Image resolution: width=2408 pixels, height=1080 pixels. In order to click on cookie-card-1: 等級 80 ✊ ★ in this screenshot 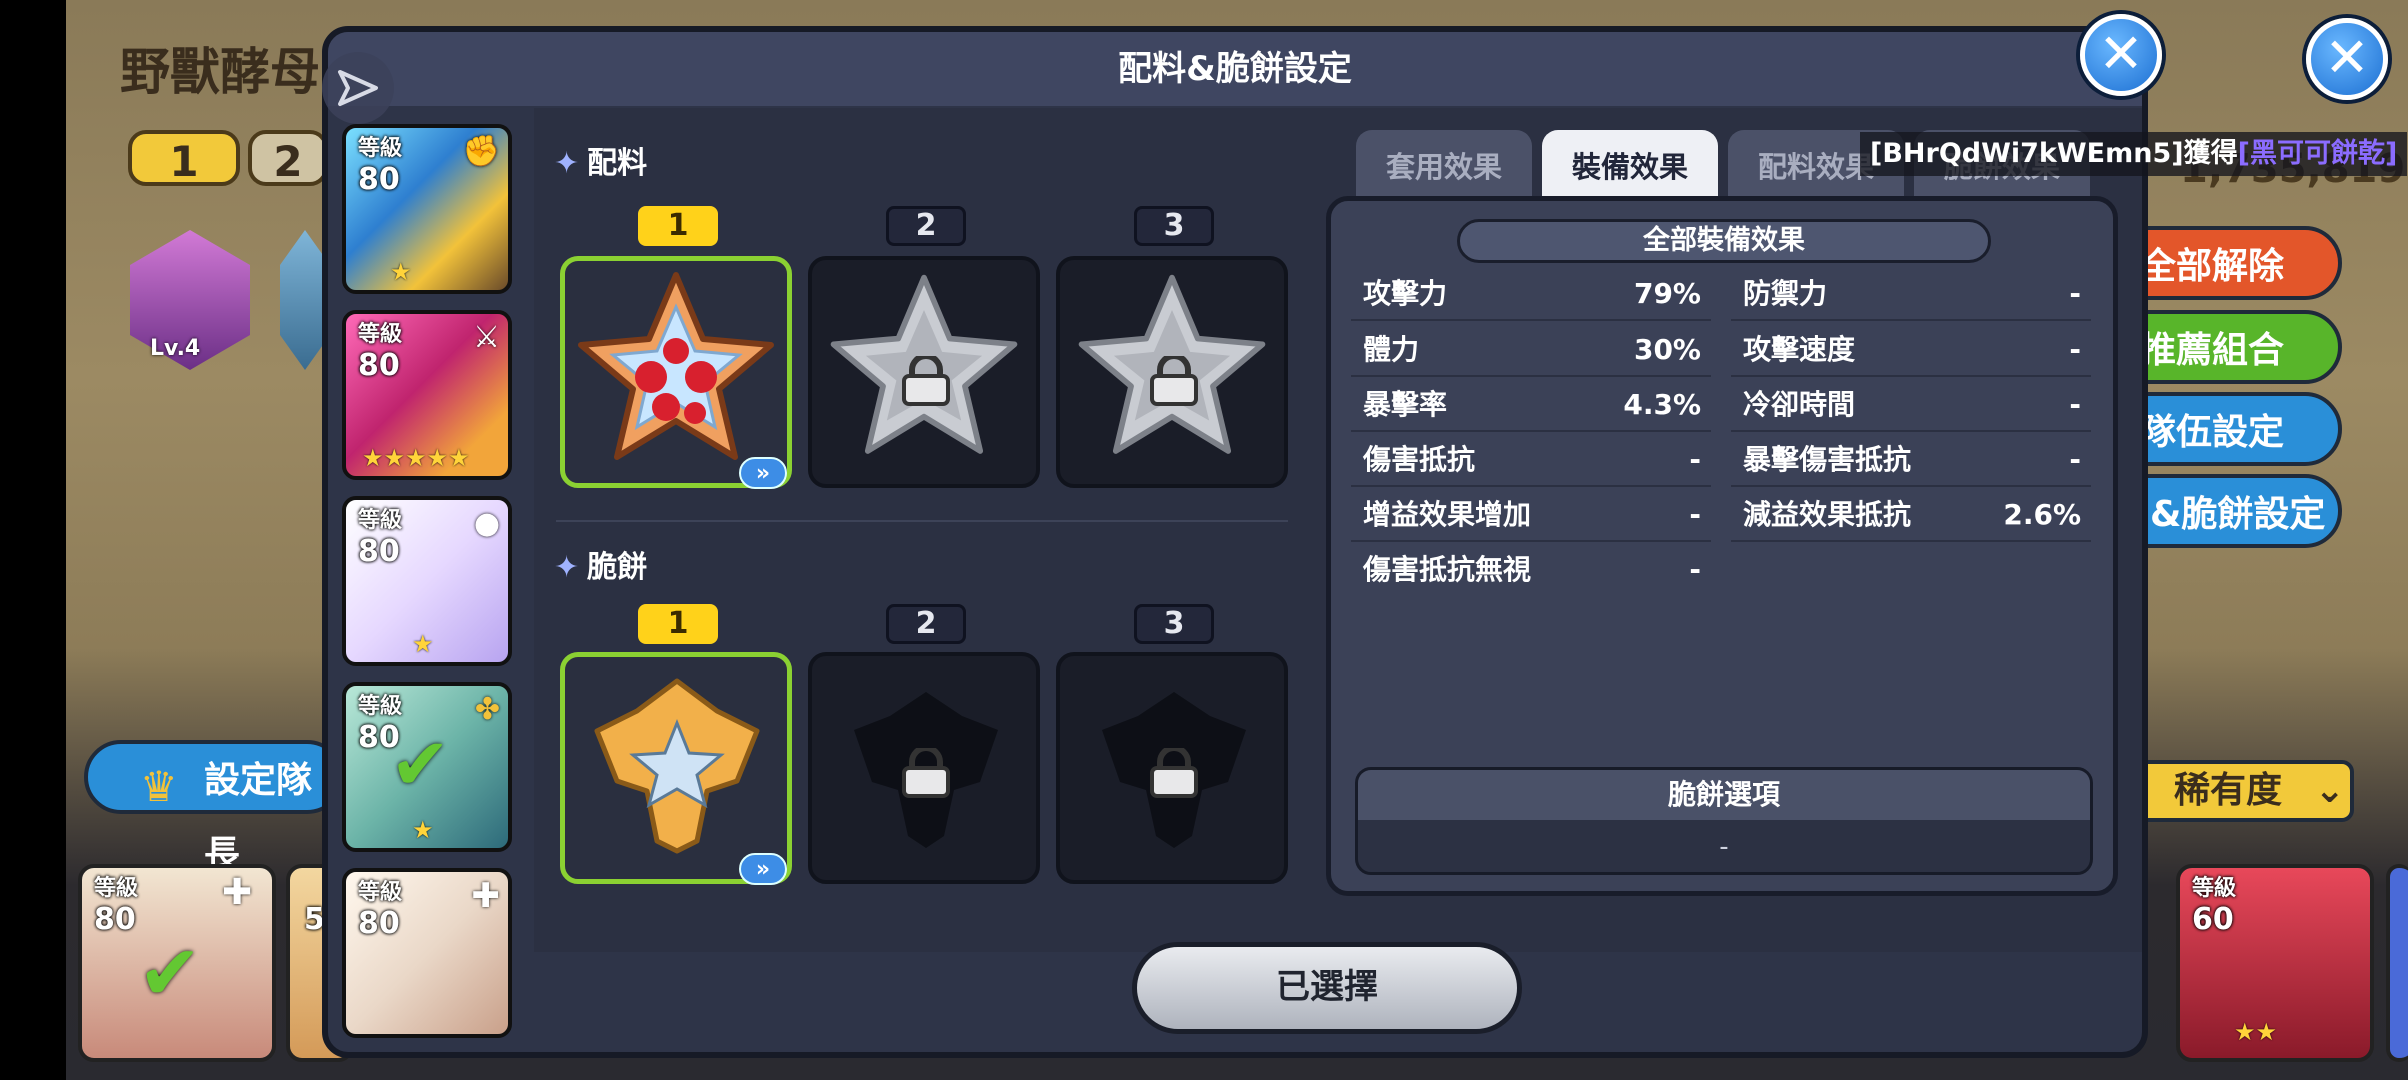, I will do `click(427, 209)`.